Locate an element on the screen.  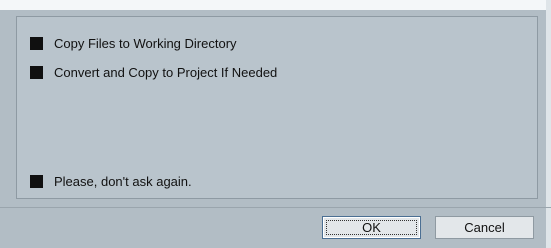
ok-button: OK is located at coordinates (371, 227).